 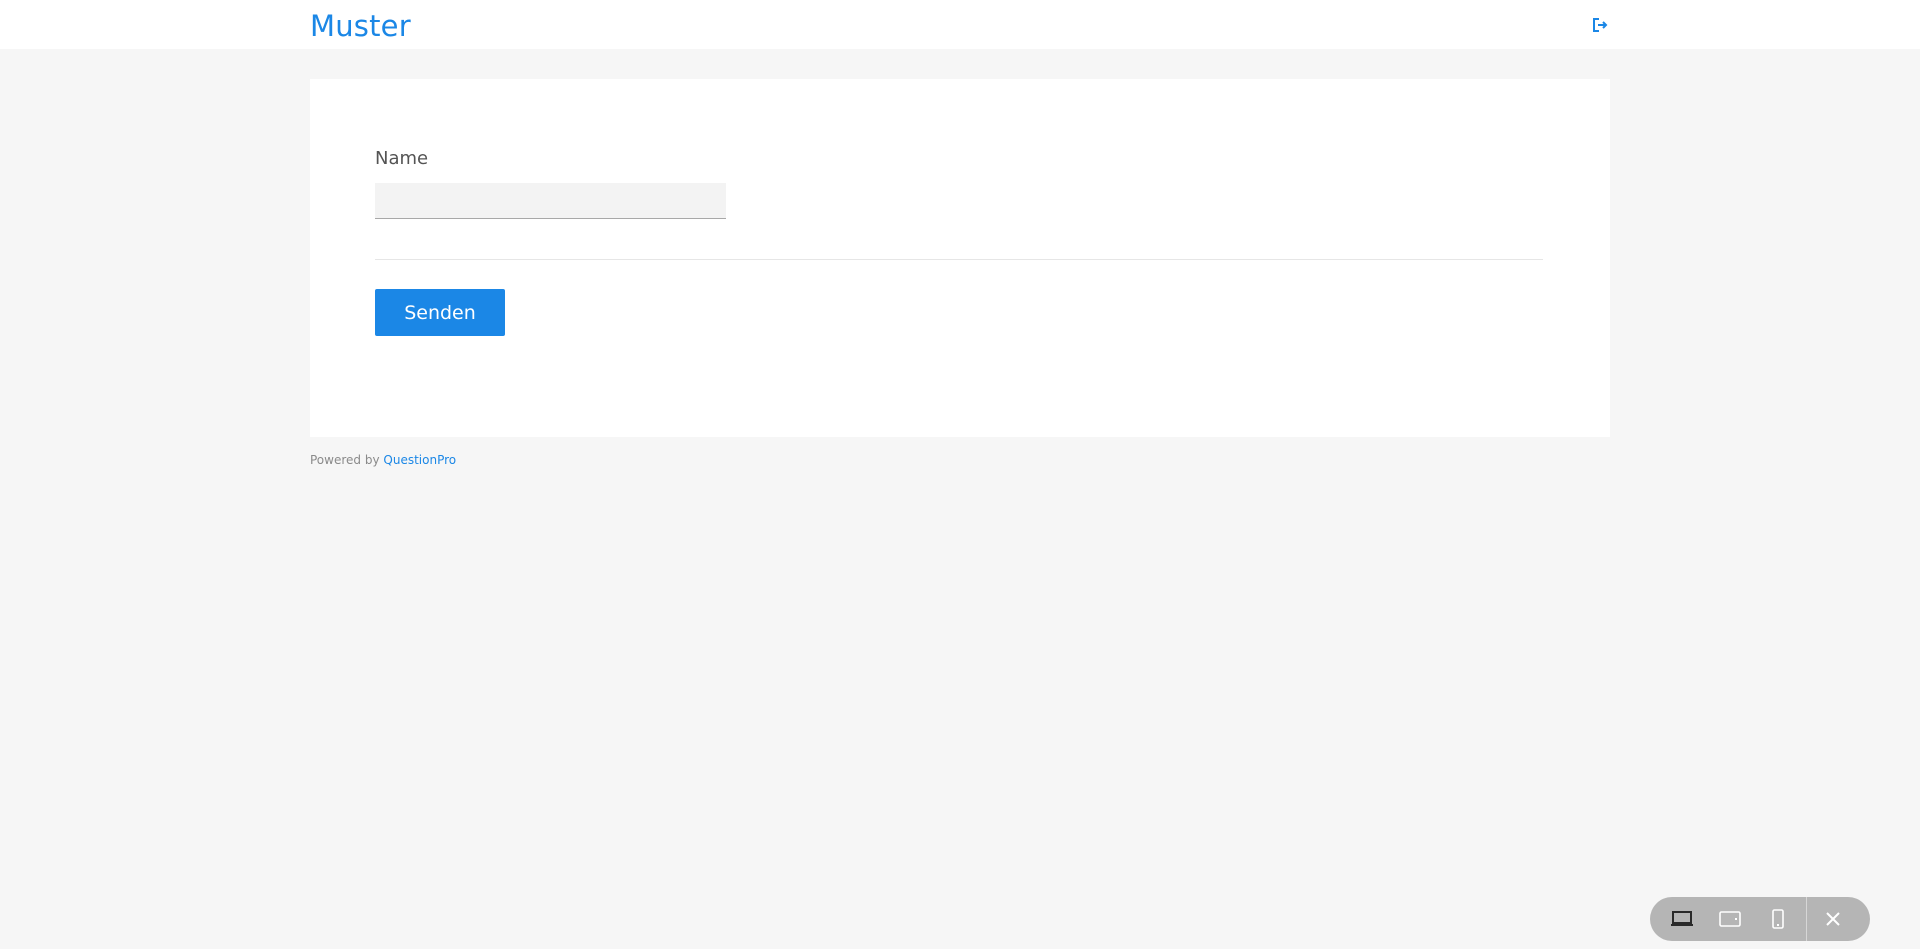 I want to click on tablet-icon, so click(x=1730, y=919).